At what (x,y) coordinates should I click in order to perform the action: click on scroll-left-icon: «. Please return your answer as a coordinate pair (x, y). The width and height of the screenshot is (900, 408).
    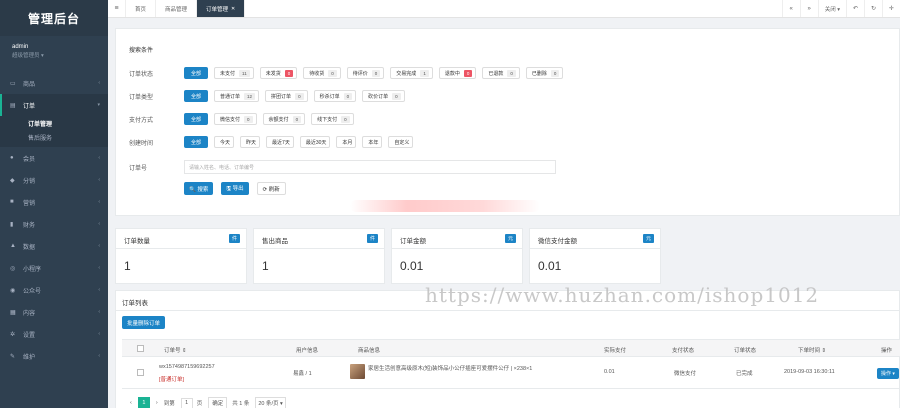
    Looking at the image, I should click on (790, 8).